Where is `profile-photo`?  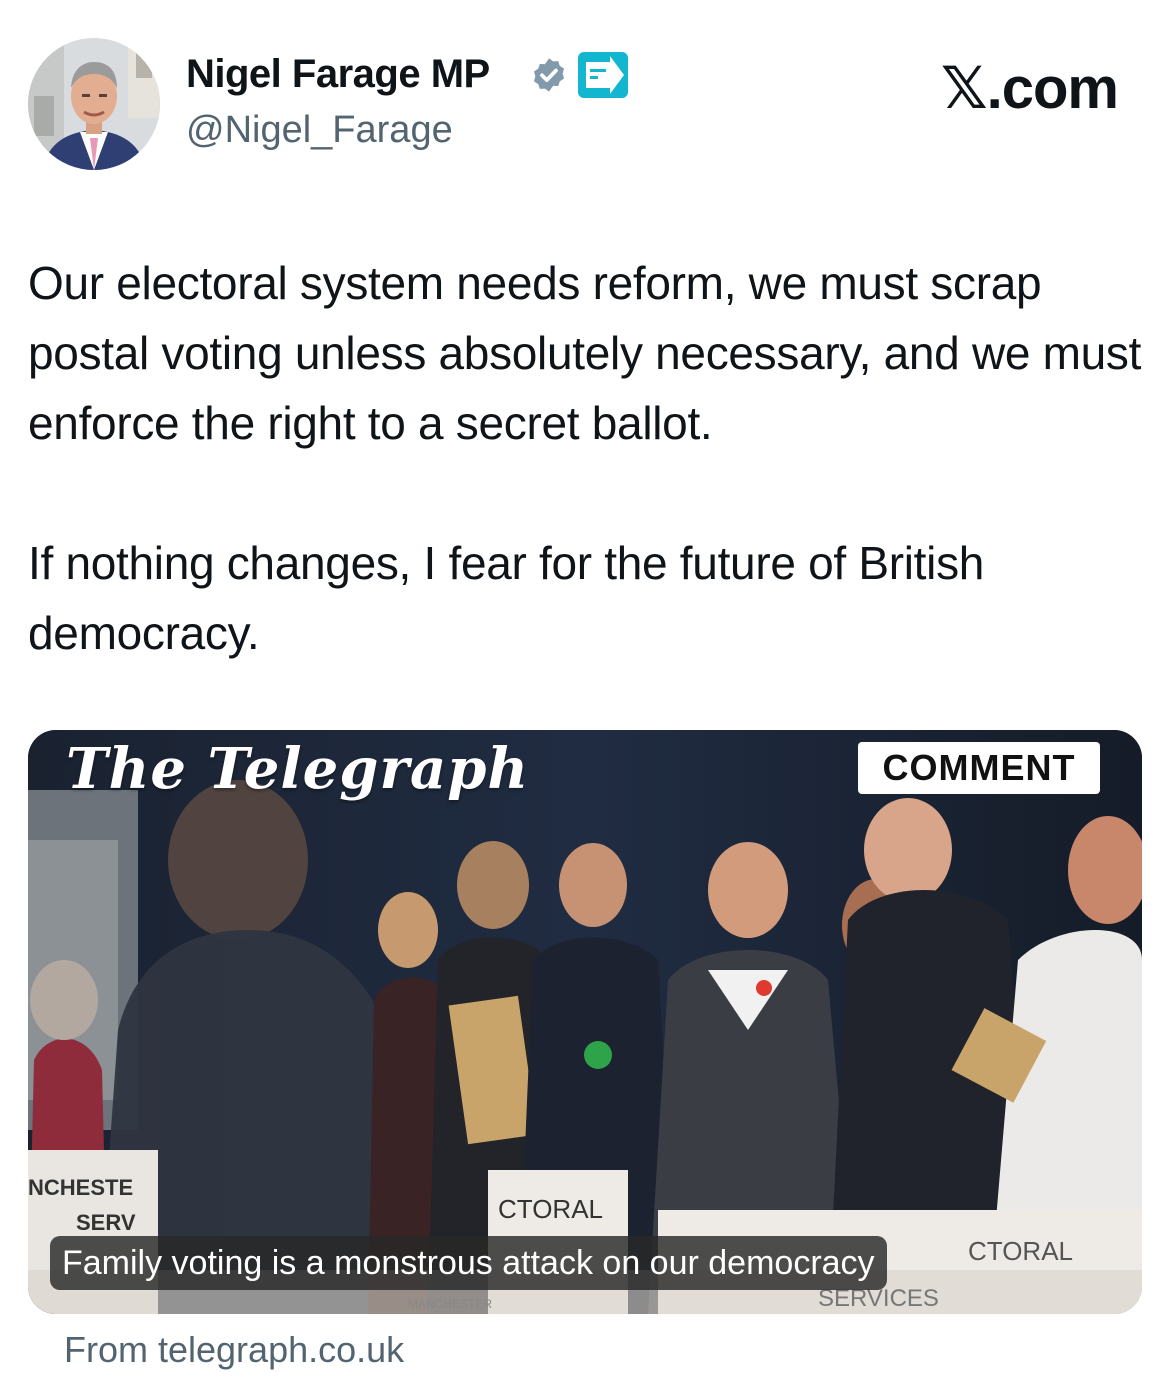
profile-photo is located at coordinates (94, 104).